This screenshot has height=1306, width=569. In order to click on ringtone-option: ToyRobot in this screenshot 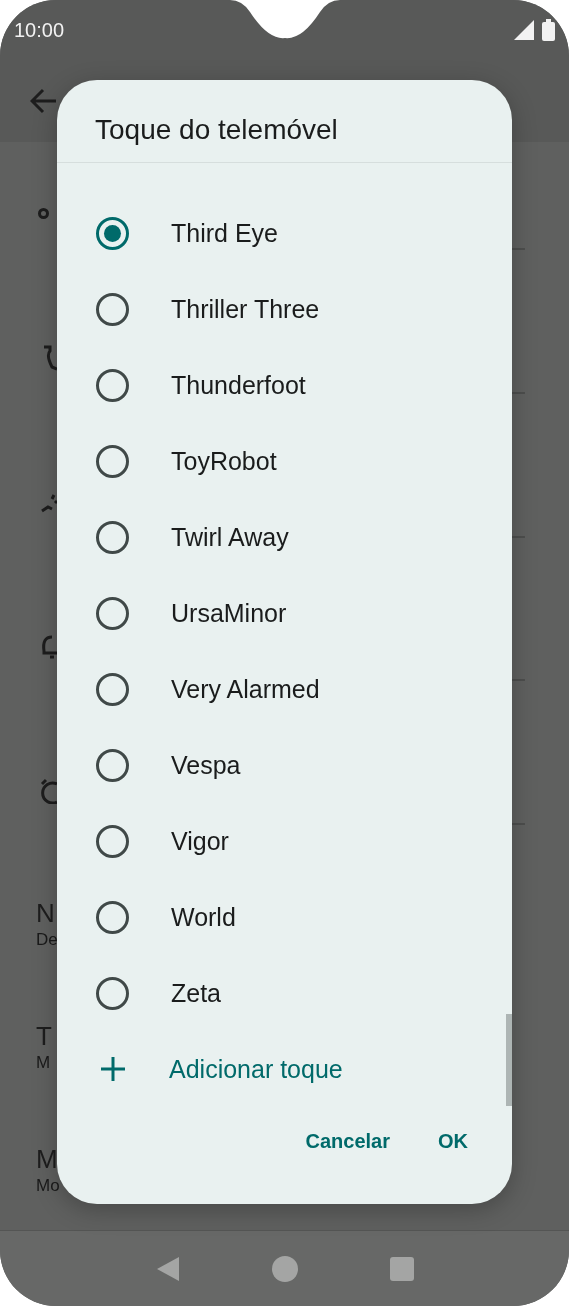, I will do `click(284, 461)`.